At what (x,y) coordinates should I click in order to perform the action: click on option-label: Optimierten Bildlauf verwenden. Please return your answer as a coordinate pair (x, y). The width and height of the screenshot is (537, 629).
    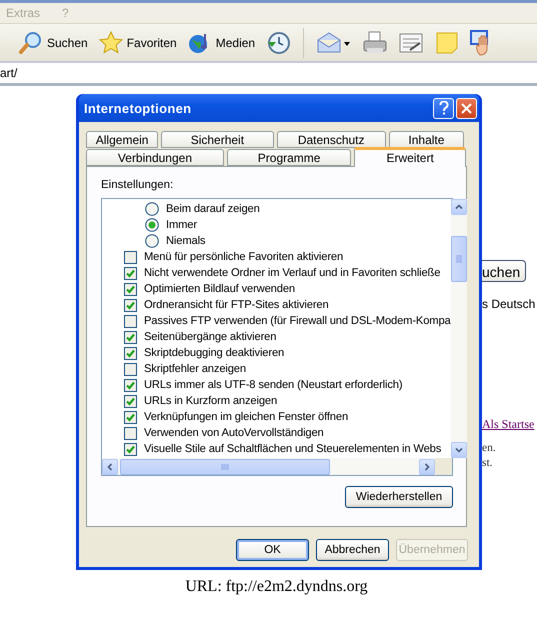
    Looking at the image, I should click on (219, 289).